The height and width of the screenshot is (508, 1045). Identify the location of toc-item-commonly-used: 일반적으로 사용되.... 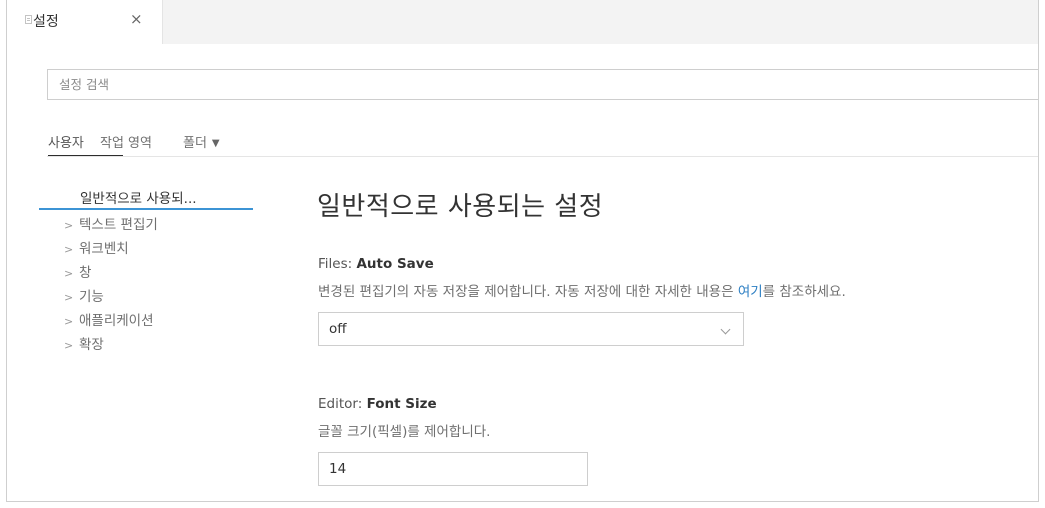
(138, 197).